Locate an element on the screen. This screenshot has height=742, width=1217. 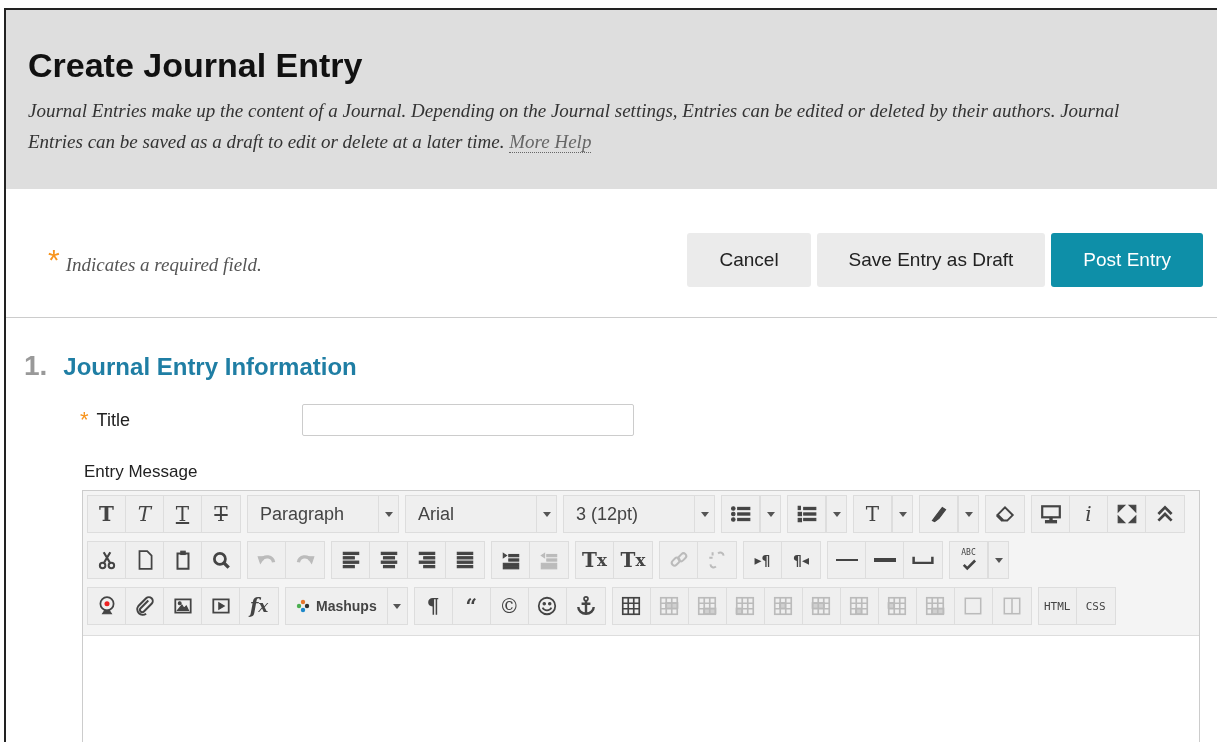
dropdown: Paragraph is located at coordinates (313, 514).